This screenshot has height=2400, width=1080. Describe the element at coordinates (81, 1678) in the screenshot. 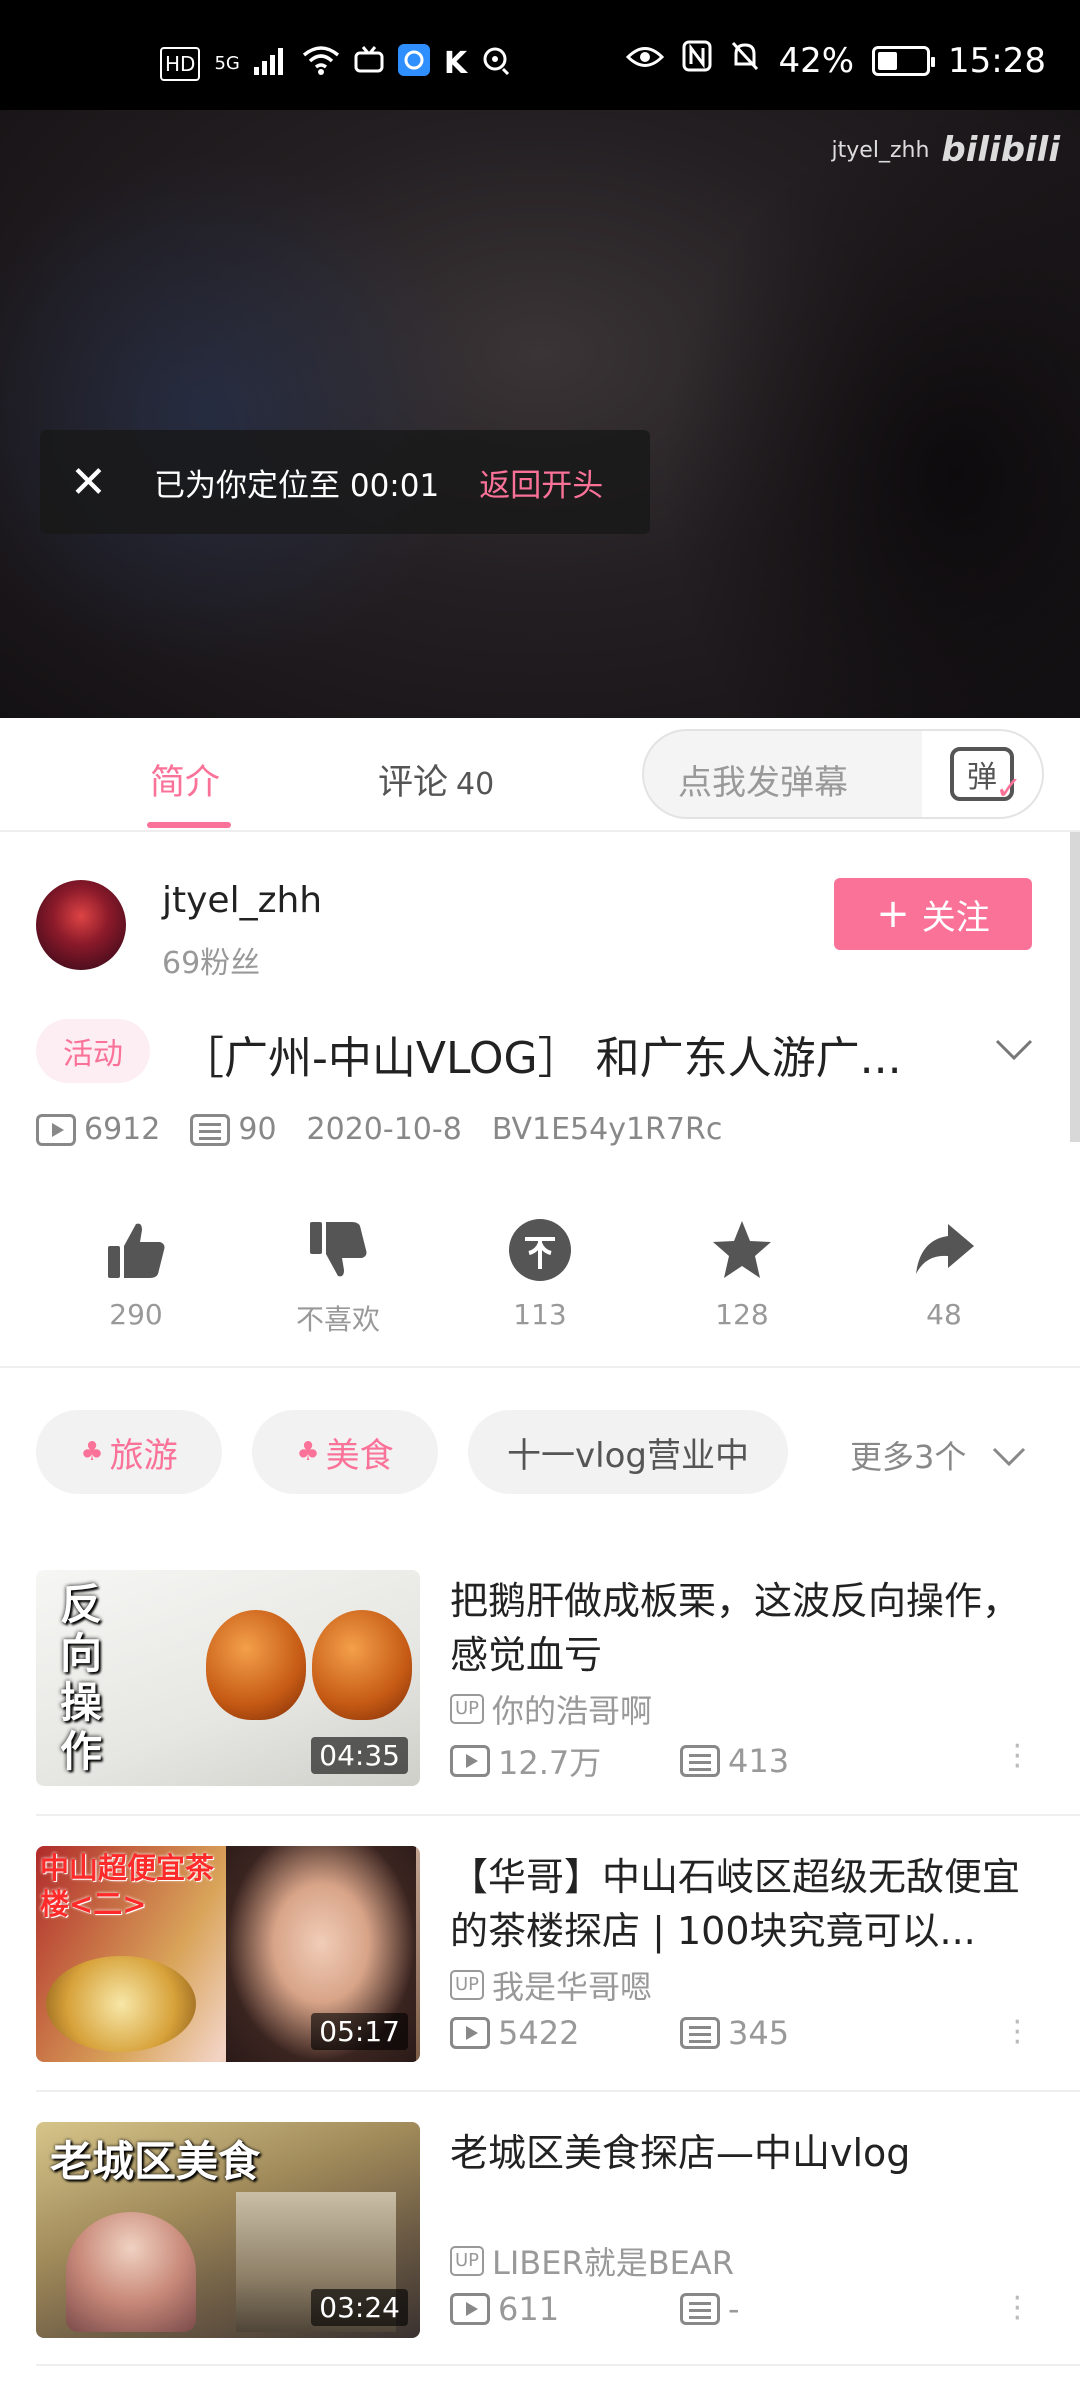

I see `thumbnail-caption: 反向操作` at that location.